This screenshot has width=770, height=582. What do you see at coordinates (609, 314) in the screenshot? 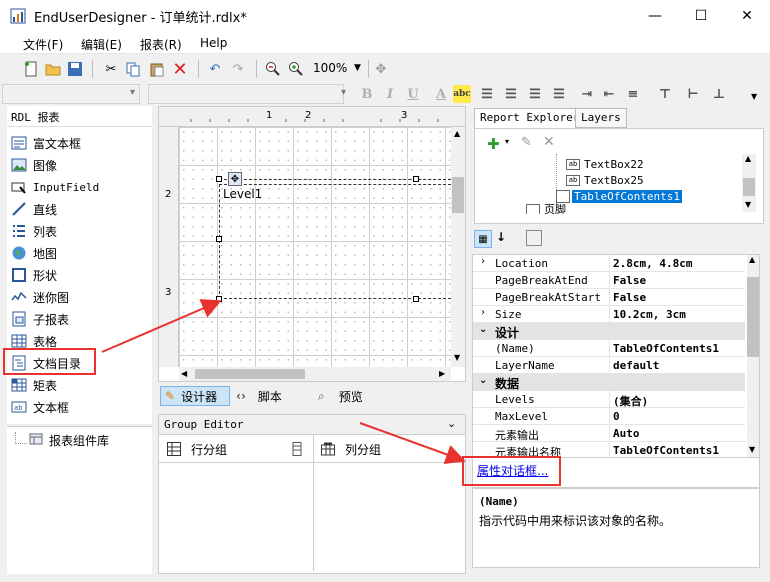
I see `property-row: › Size 10.2cm, 3cm` at bounding box center [609, 314].